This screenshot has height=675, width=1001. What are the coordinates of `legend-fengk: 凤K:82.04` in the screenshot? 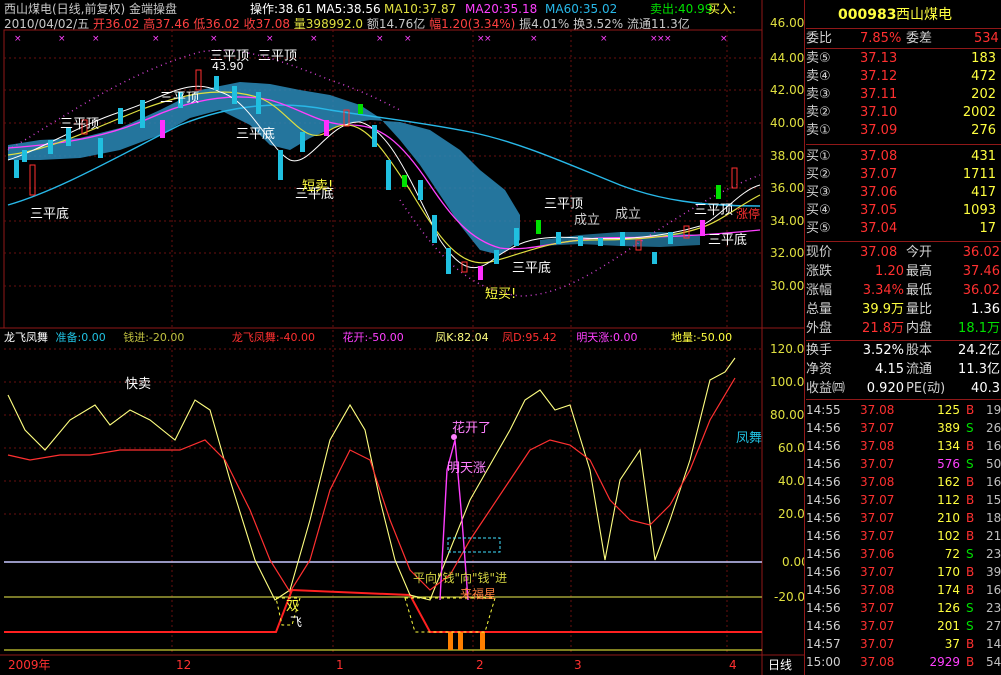 It's located at (462, 337).